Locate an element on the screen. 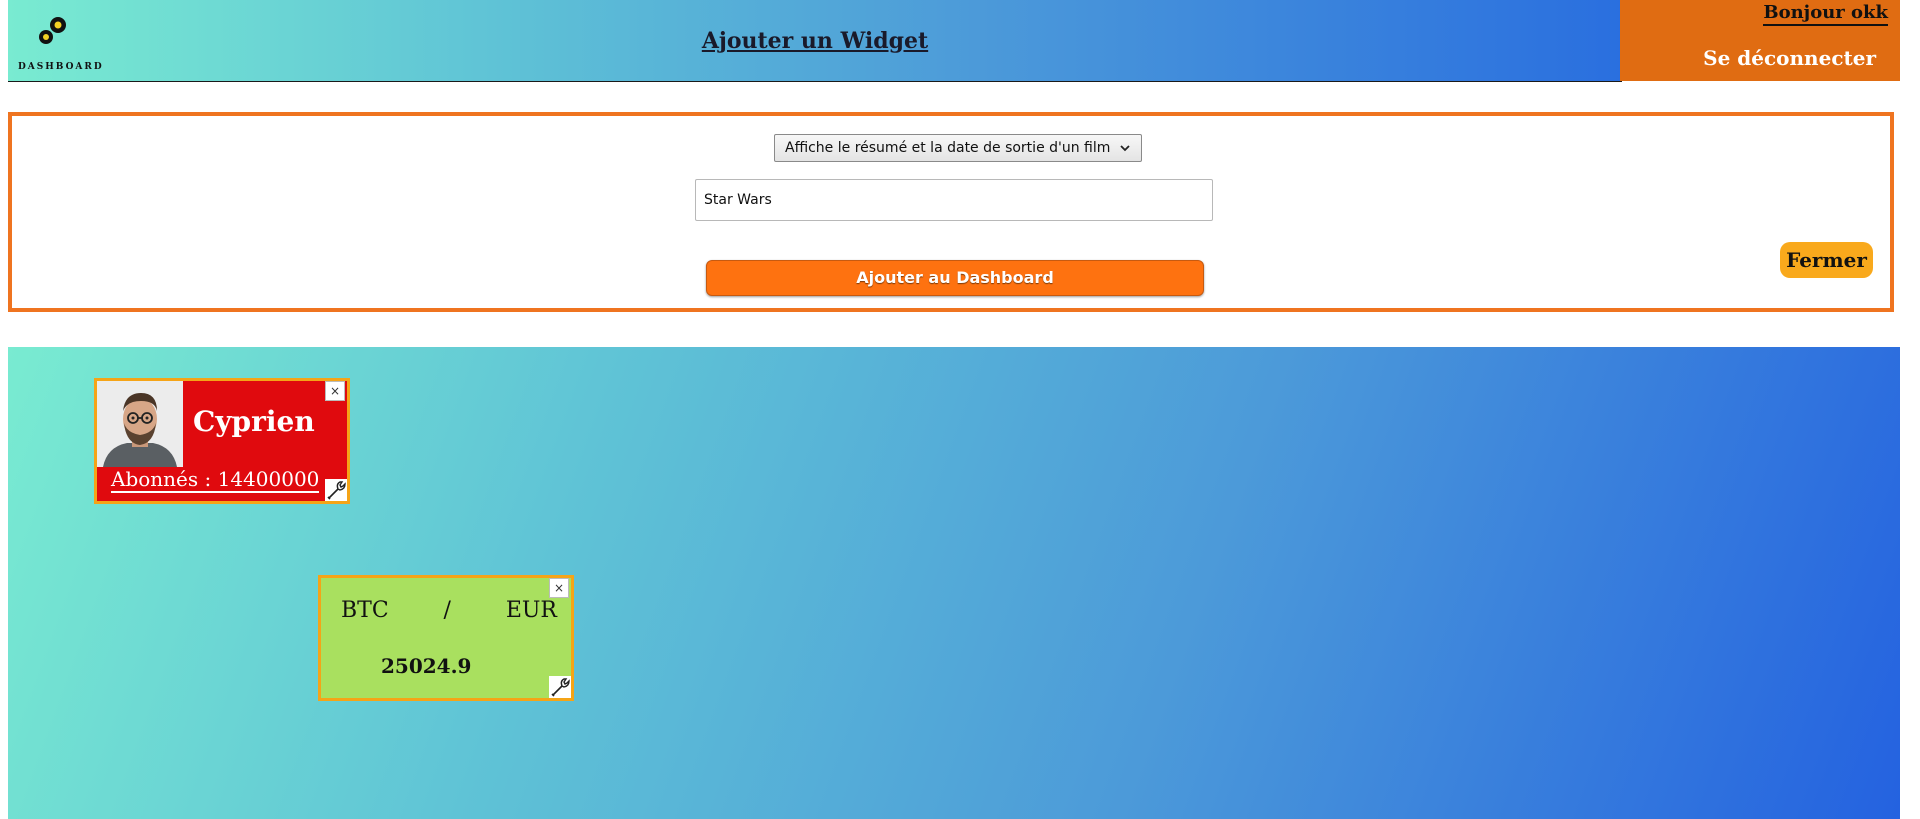 The width and height of the screenshot is (1920, 819). crypto-widget: BTC / EUR 25024.9 × is located at coordinates (446, 638).